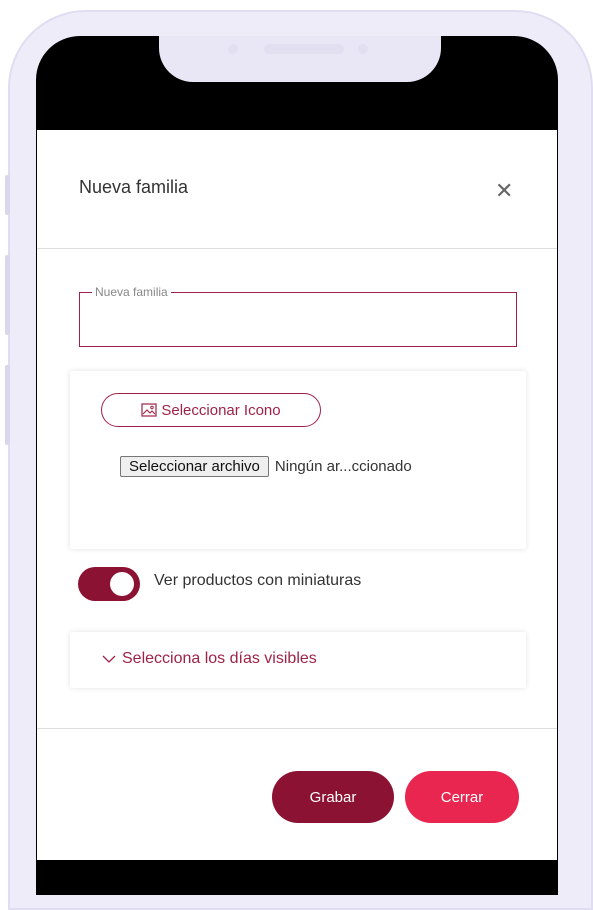 This screenshot has height=910, width=593. I want to click on modal-title: Nueva familia, so click(134, 187).